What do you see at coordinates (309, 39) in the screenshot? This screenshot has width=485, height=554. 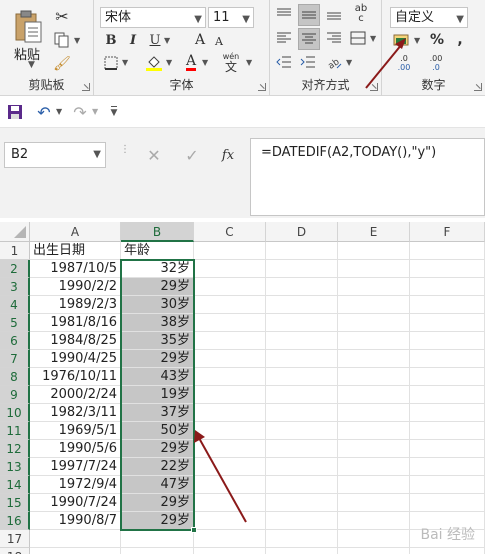 I see `align-center-button` at bounding box center [309, 39].